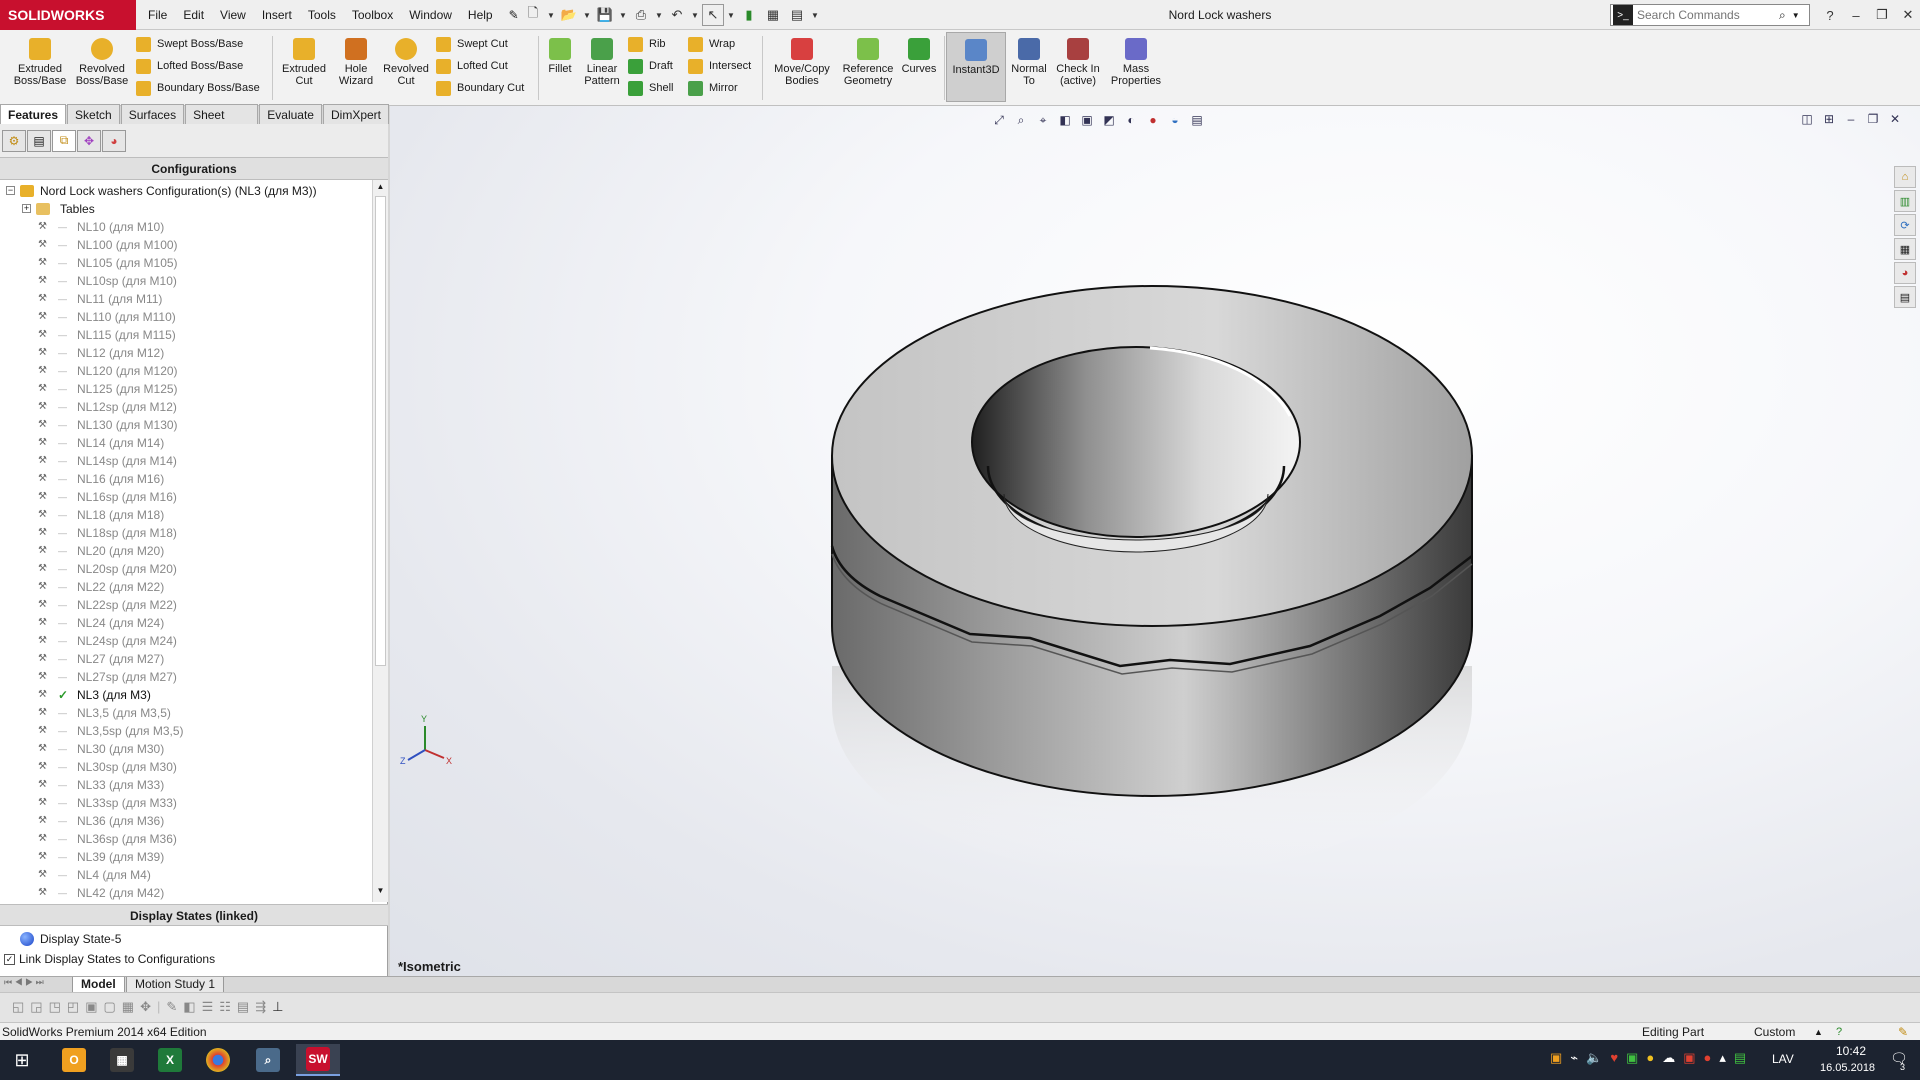 The image size is (1920, 1080). Describe the element at coordinates (1556, 1058) in the screenshot. I see `tray-orange-app-icon: ▣` at that location.